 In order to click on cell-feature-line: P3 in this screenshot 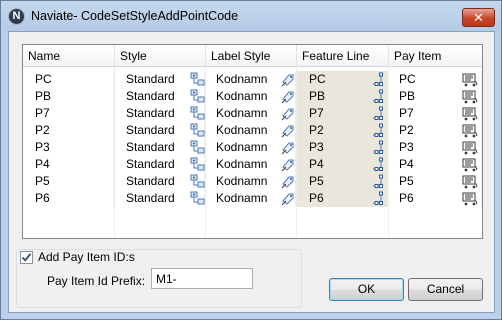, I will do `click(342, 147)`.